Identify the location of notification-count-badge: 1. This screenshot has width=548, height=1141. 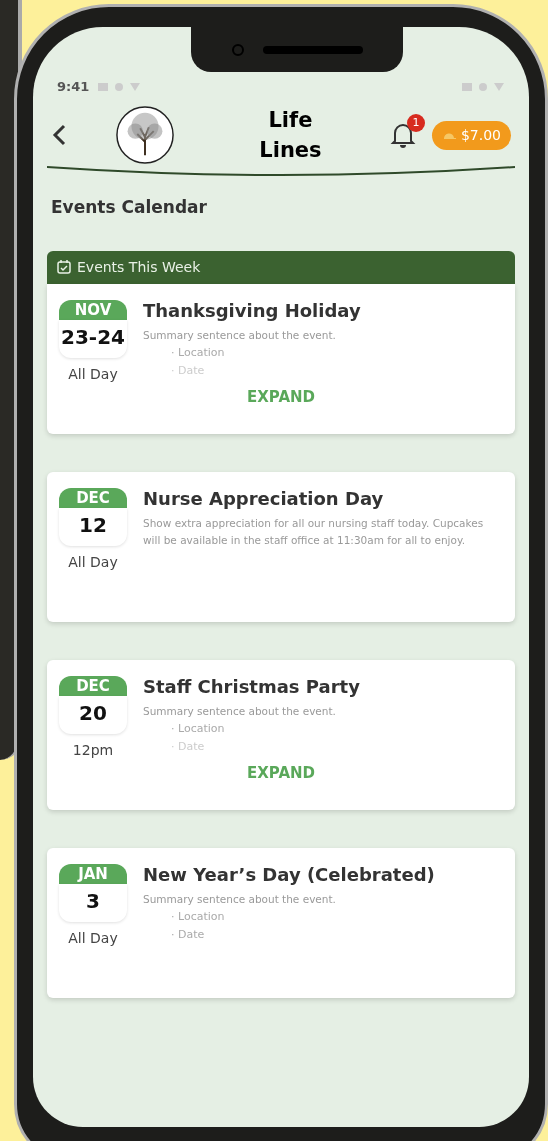
(415, 123).